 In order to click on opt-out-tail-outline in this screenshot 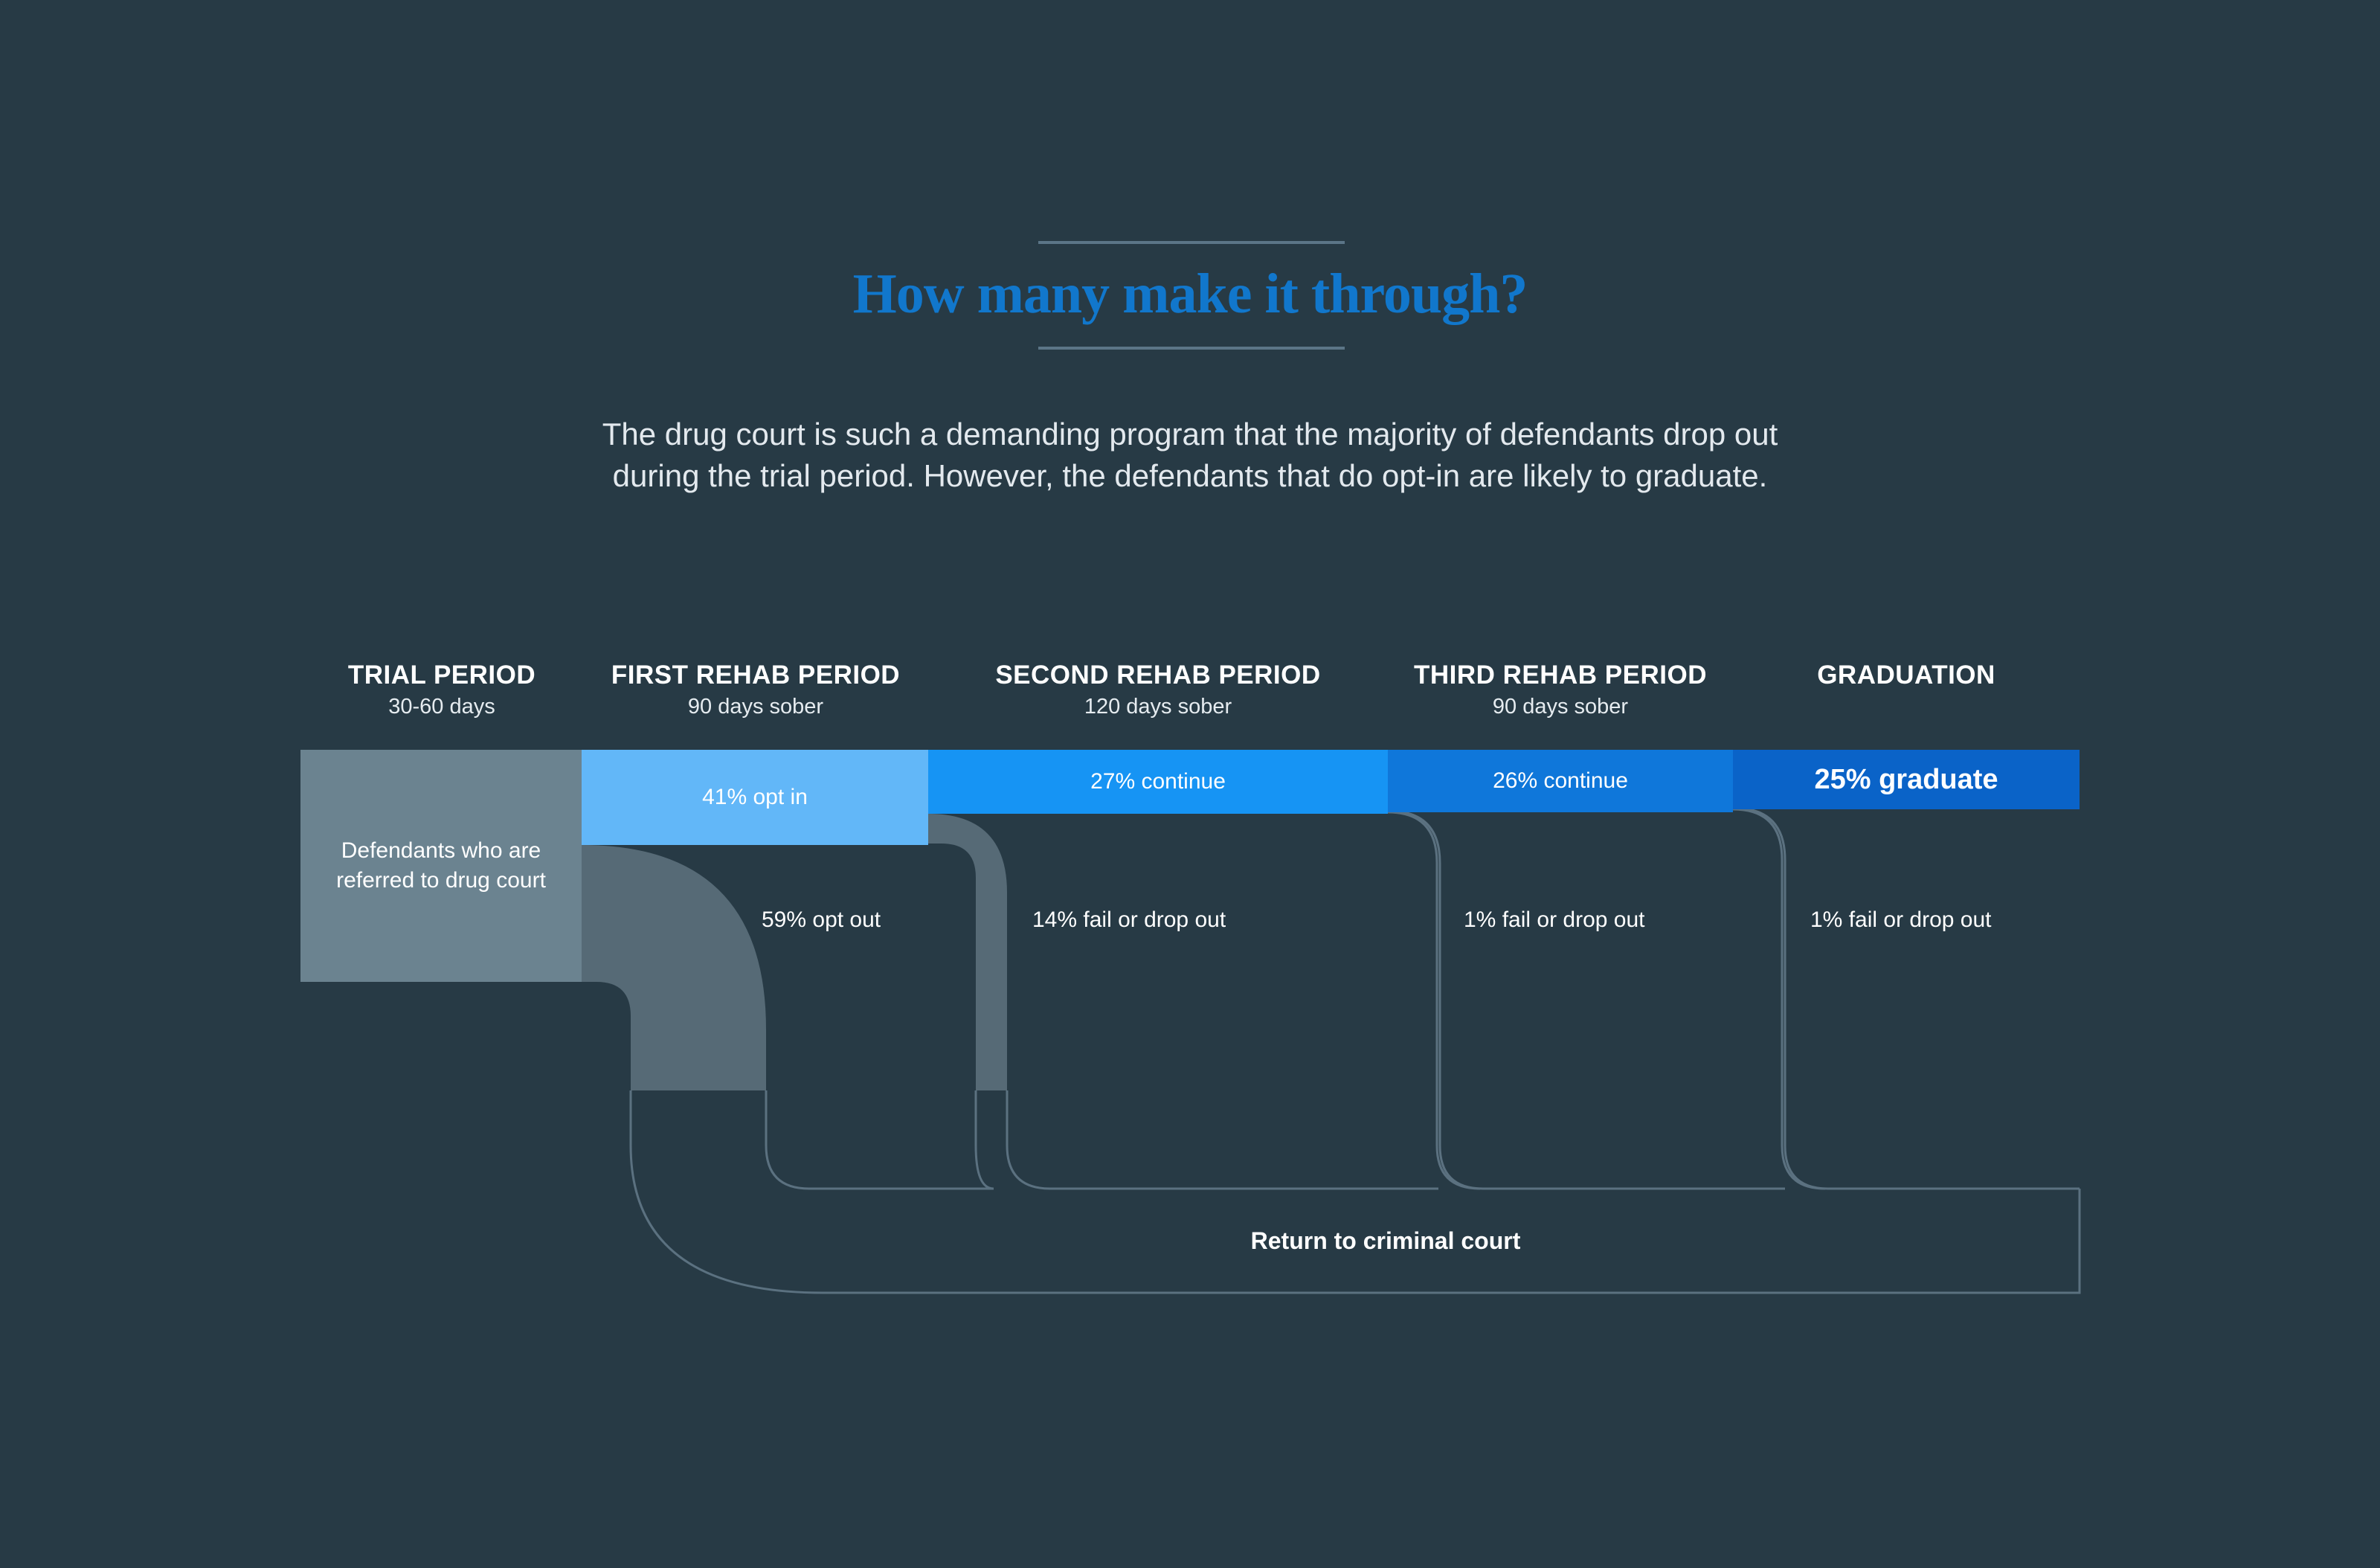, I will do `click(1355, 1192)`.